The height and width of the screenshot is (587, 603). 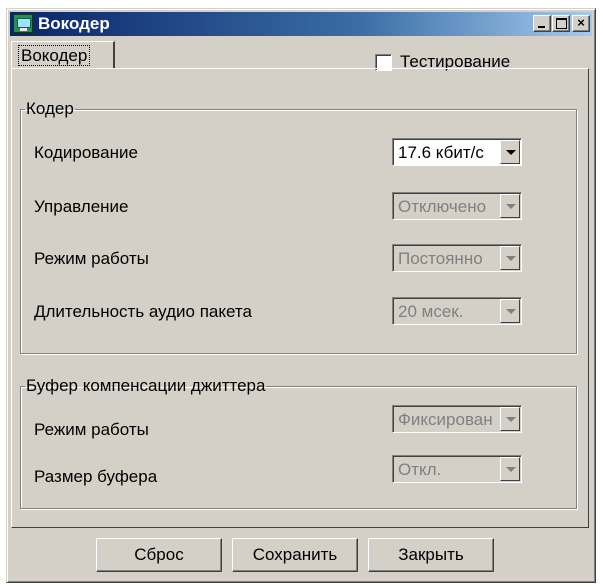 I want to click on coder-group-title: Кодер, so click(x=50, y=108).